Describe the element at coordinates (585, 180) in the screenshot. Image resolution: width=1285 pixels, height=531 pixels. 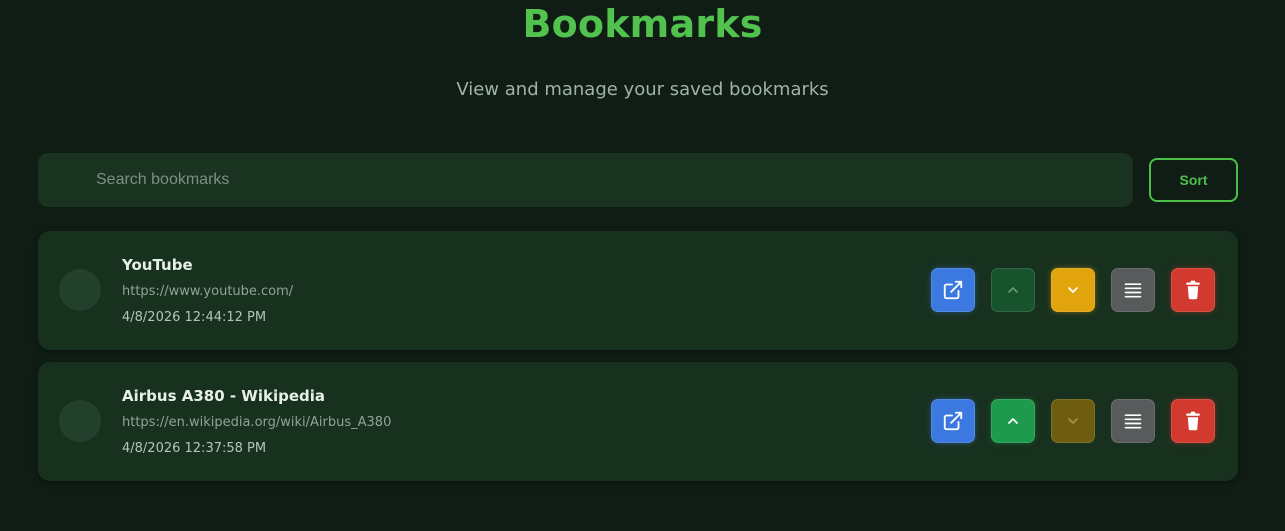
I see `search-input` at that location.